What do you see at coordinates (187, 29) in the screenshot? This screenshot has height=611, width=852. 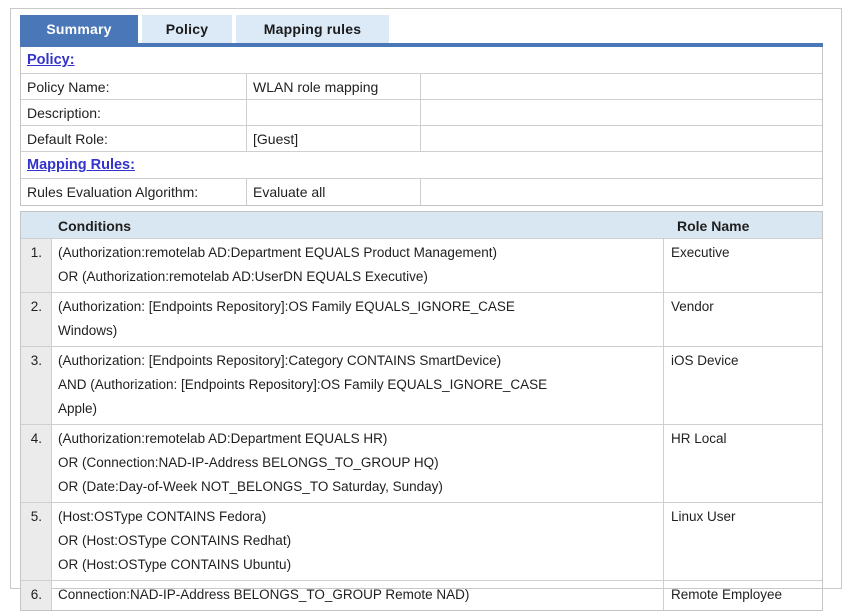 I see `tab-policy: Policy` at bounding box center [187, 29].